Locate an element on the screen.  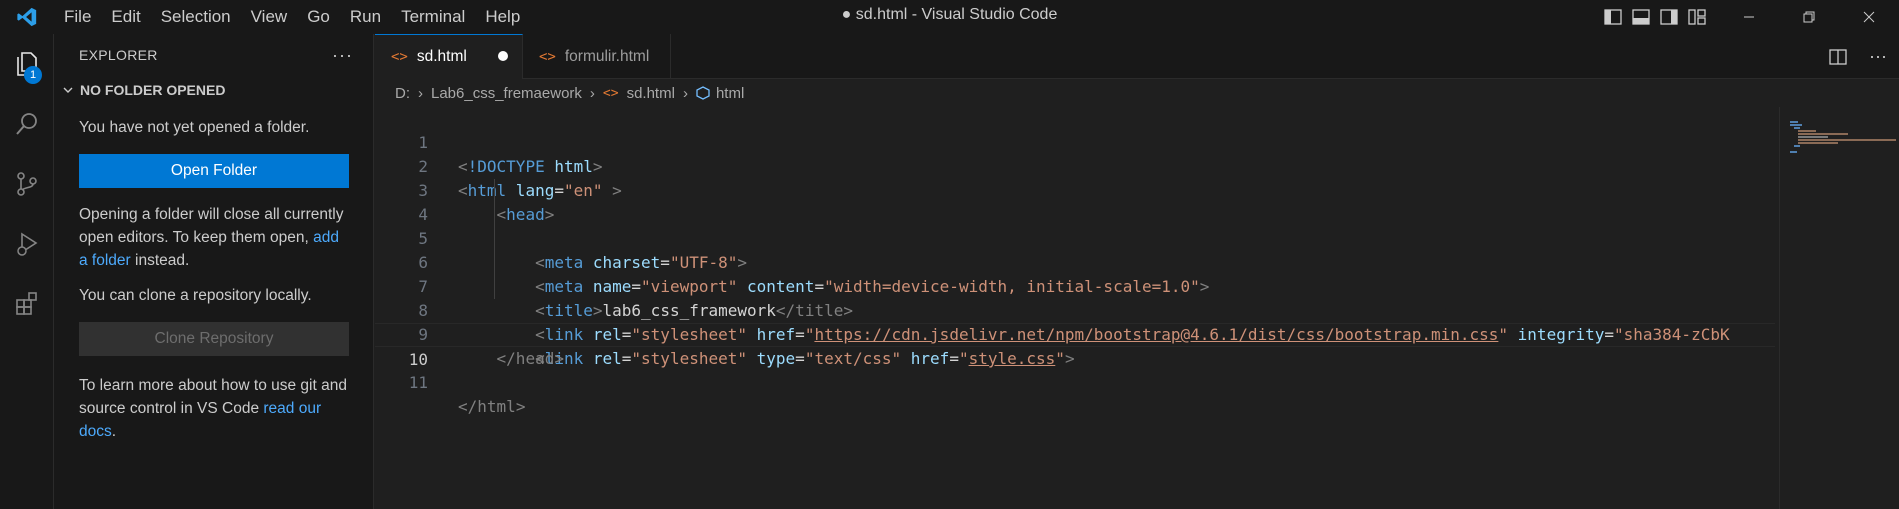
code-line: 4 <meta charset="UTF-8"> is located at coordinates (1075, 225).